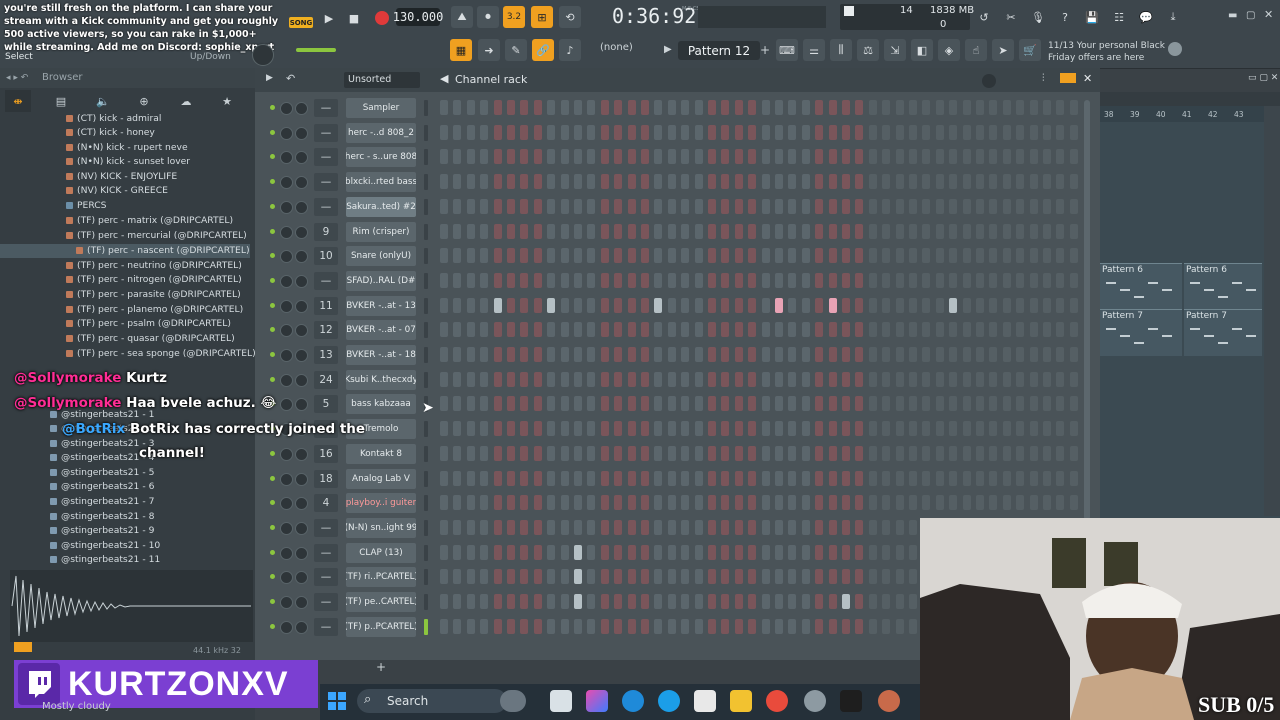 This screenshot has height=720, width=1280. What do you see at coordinates (426, 231) in the screenshot?
I see `channel-select-indicator` at bounding box center [426, 231].